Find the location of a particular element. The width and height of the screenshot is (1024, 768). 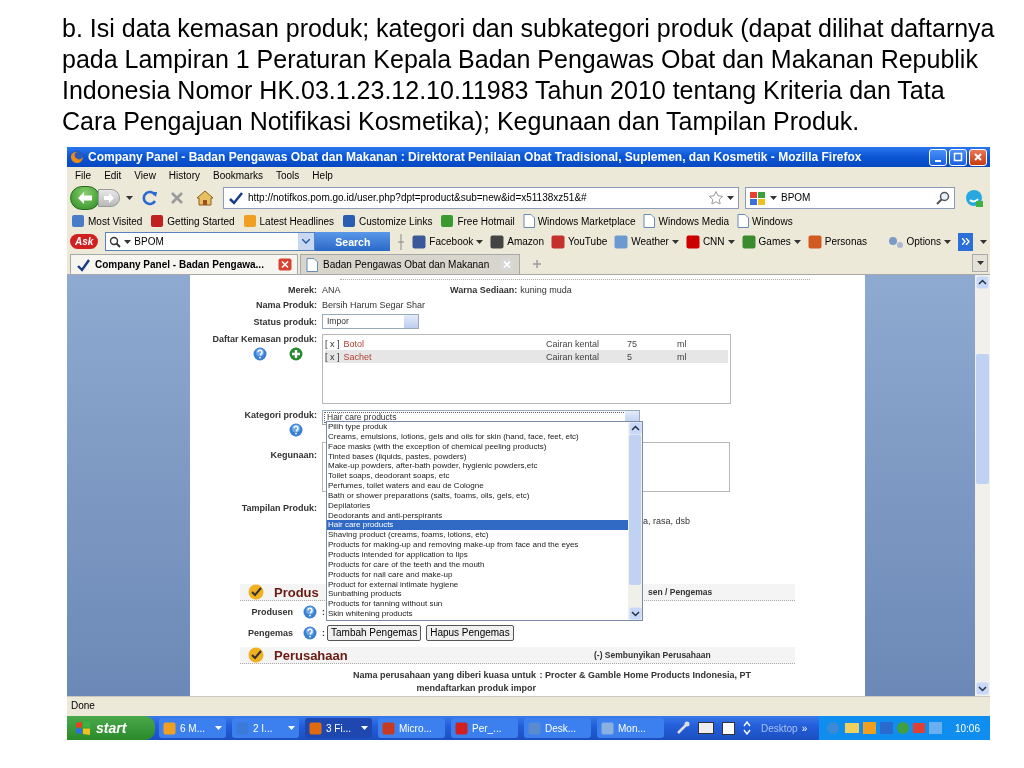

home-icon is located at coordinates (205, 197).